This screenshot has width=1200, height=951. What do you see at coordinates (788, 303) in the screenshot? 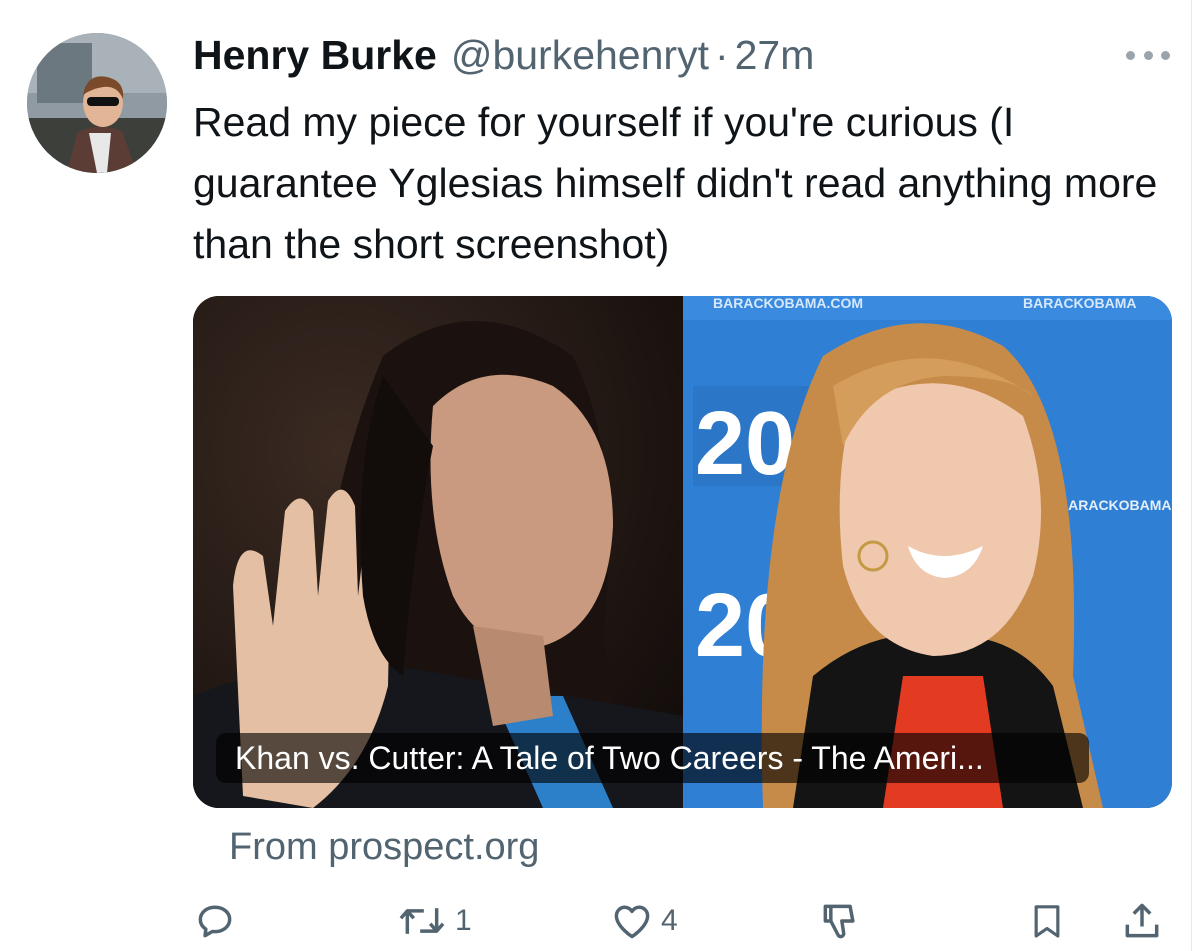
I see `backdrop-text: BARACKOBAMA.COM` at bounding box center [788, 303].